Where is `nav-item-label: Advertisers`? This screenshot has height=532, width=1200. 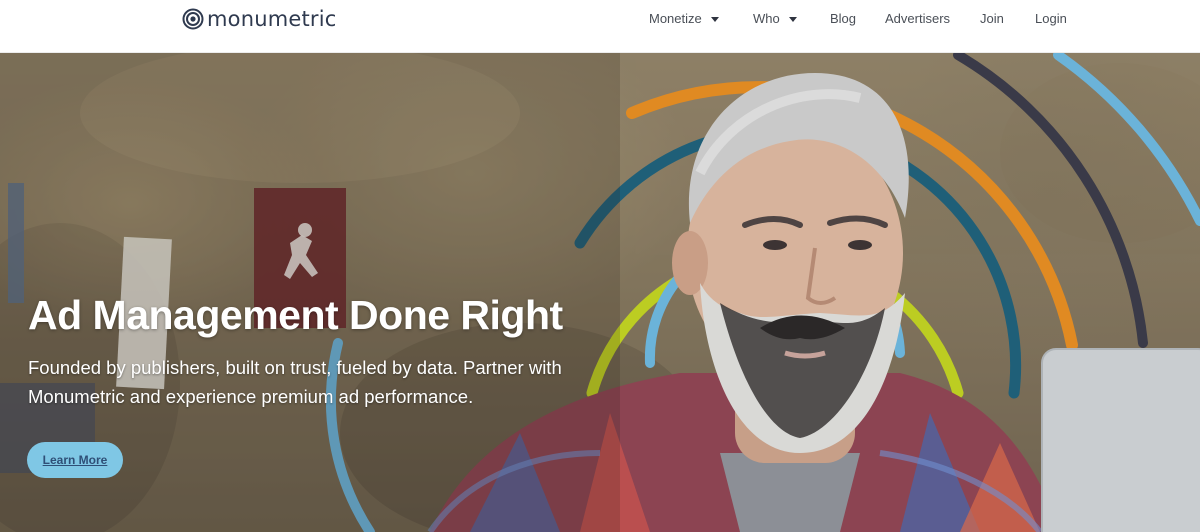
nav-item-label: Advertisers is located at coordinates (918, 18).